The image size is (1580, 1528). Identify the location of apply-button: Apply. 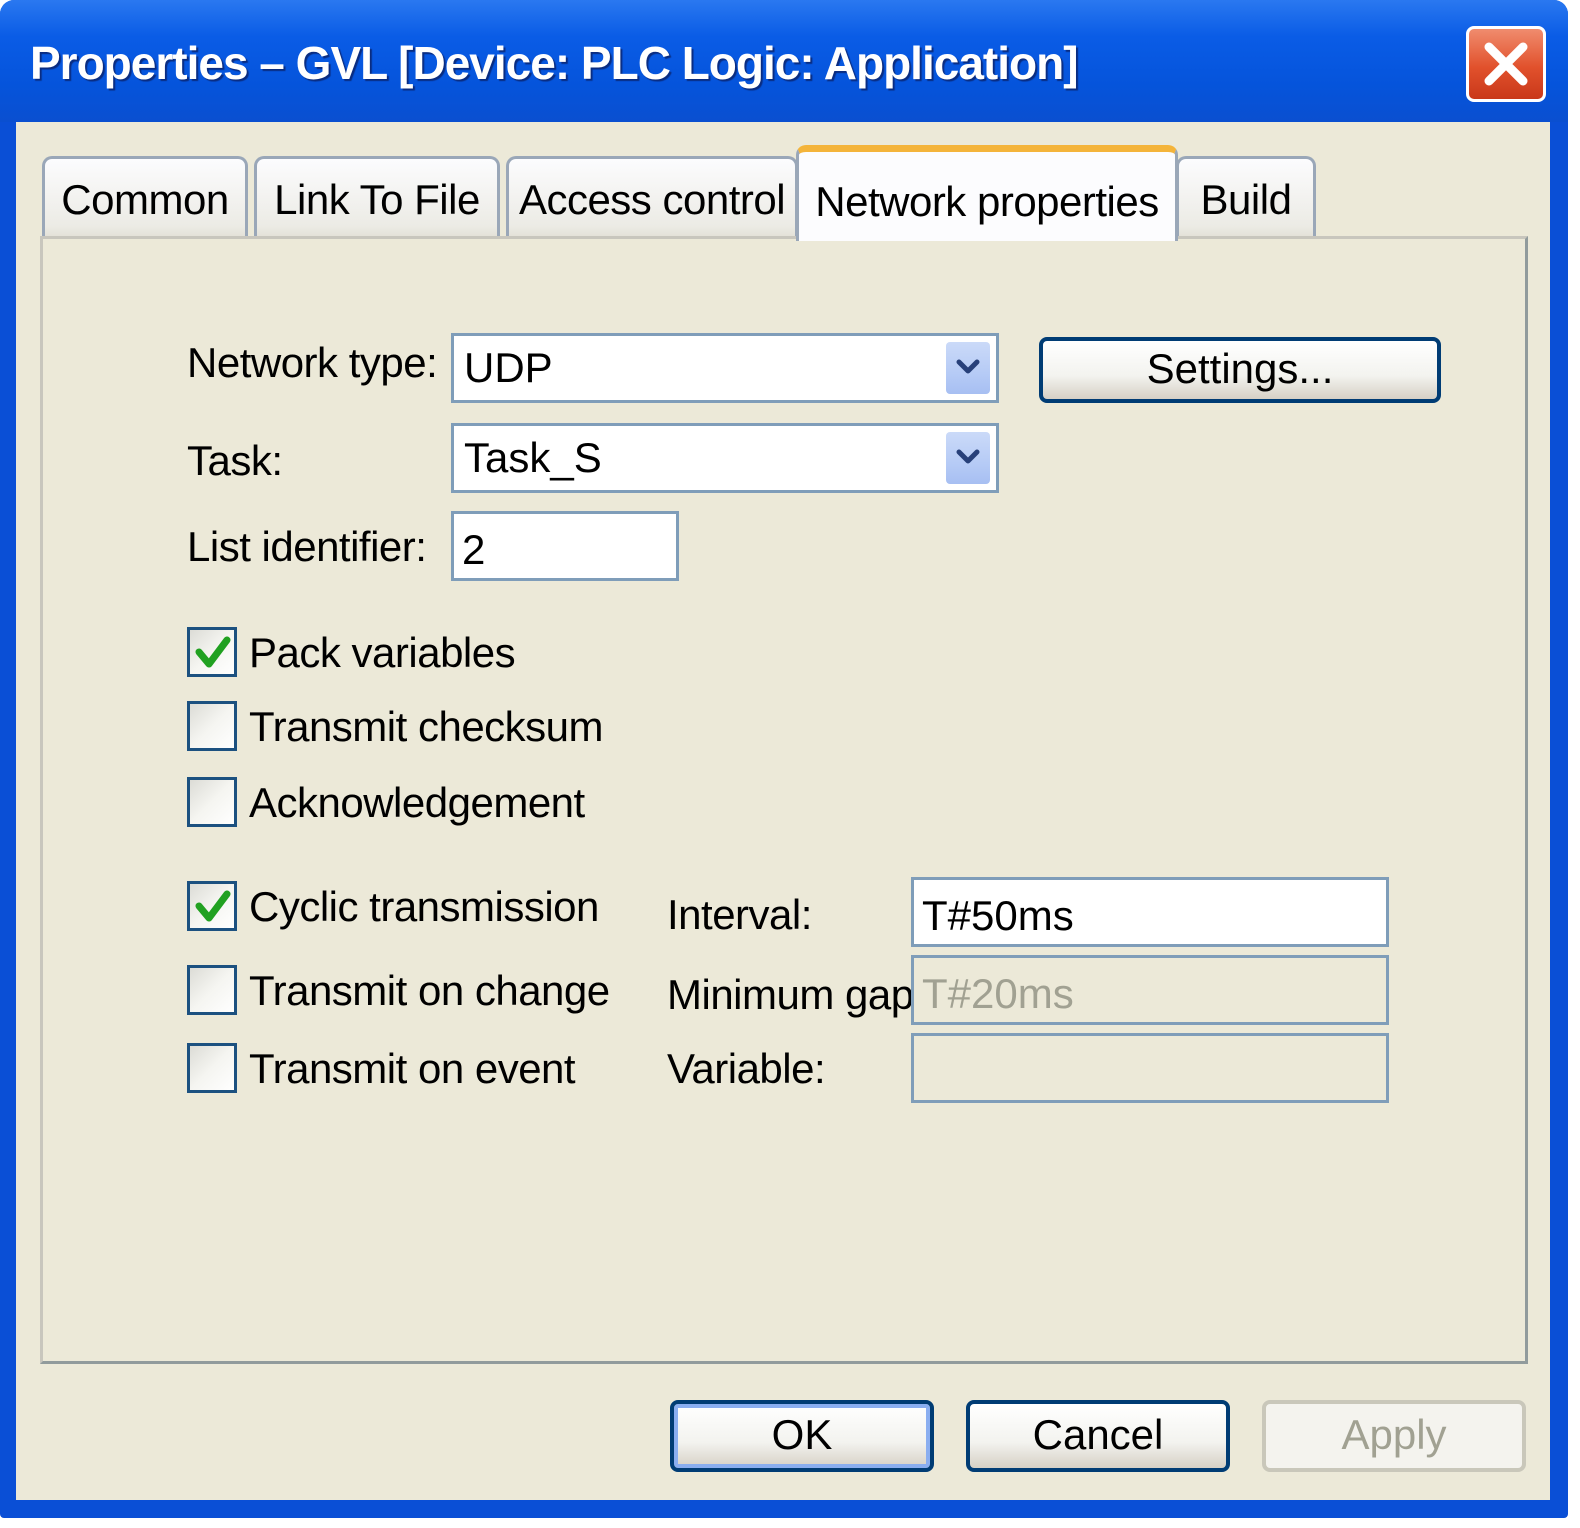
(1394, 1436).